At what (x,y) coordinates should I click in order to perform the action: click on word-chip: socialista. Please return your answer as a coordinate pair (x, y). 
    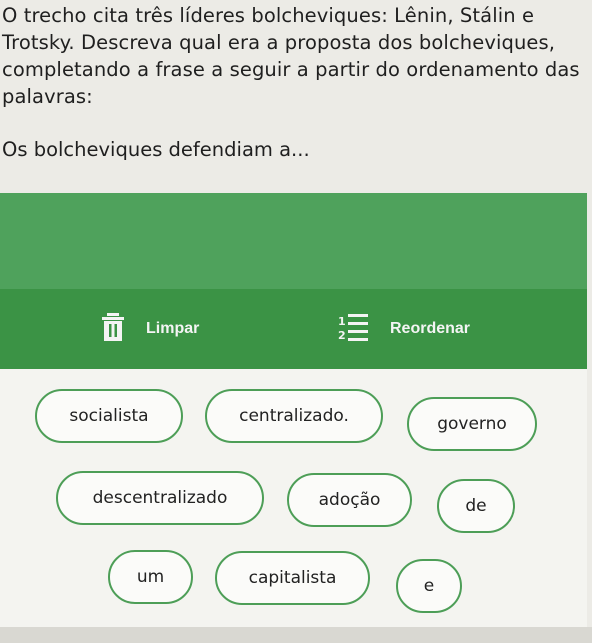
    Looking at the image, I should click on (109, 416).